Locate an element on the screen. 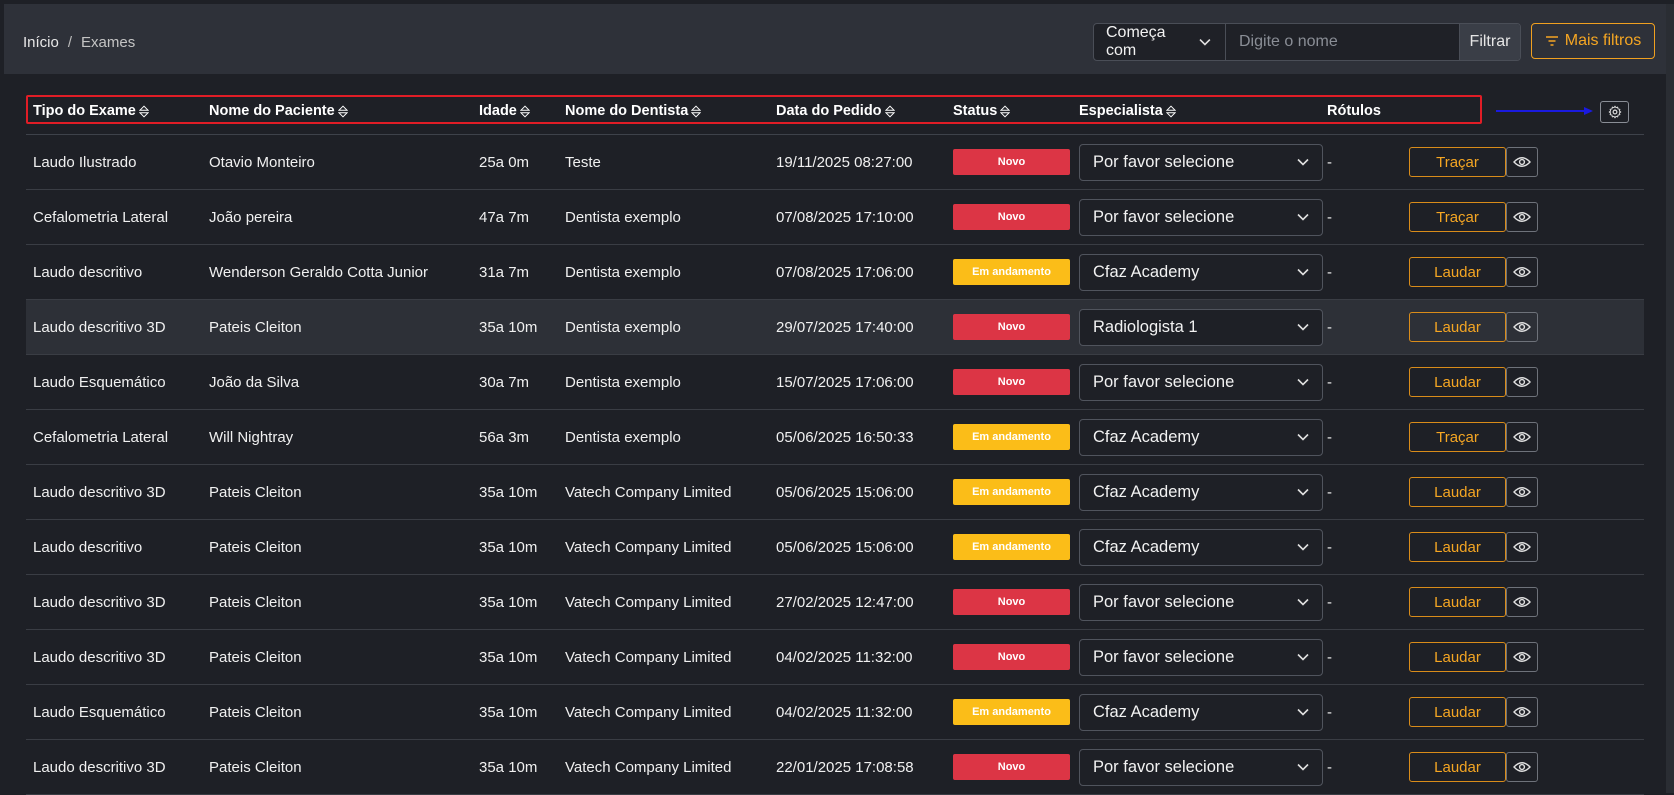 This screenshot has width=1674, height=795. status-badge: Em andamento is located at coordinates (1011, 272).